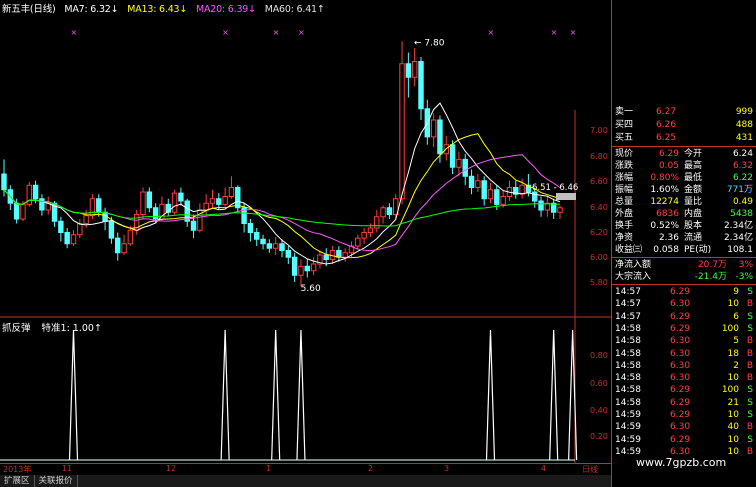 The width and height of the screenshot is (756, 487). Describe the element at coordinates (599, 282) in the screenshot. I see `price-tick: 5.80` at that location.